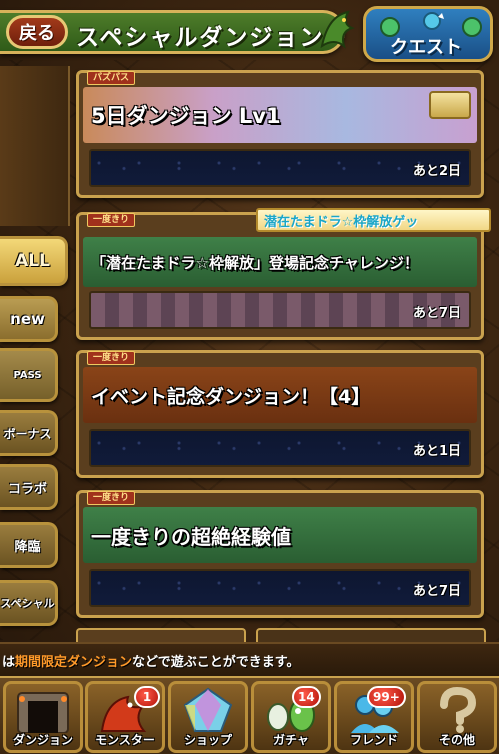  What do you see at coordinates (74, 662) in the screenshot?
I see `info-highlight: 期間限定ダンジョン` at bounding box center [74, 662].